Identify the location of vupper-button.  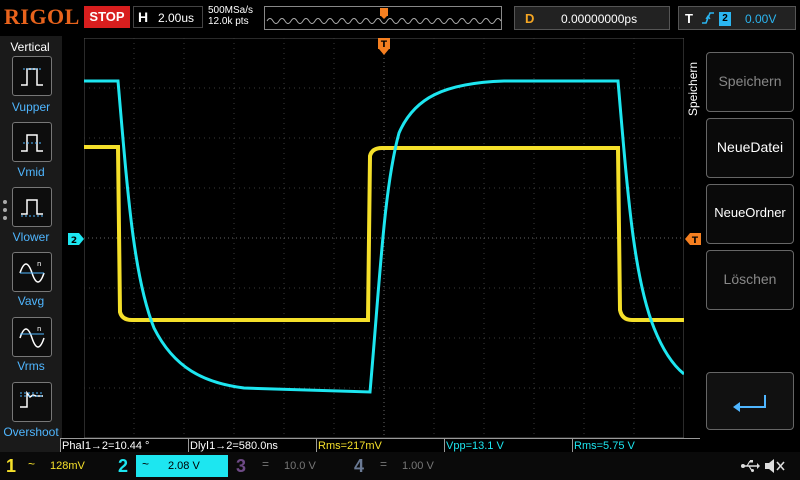
(32, 76).